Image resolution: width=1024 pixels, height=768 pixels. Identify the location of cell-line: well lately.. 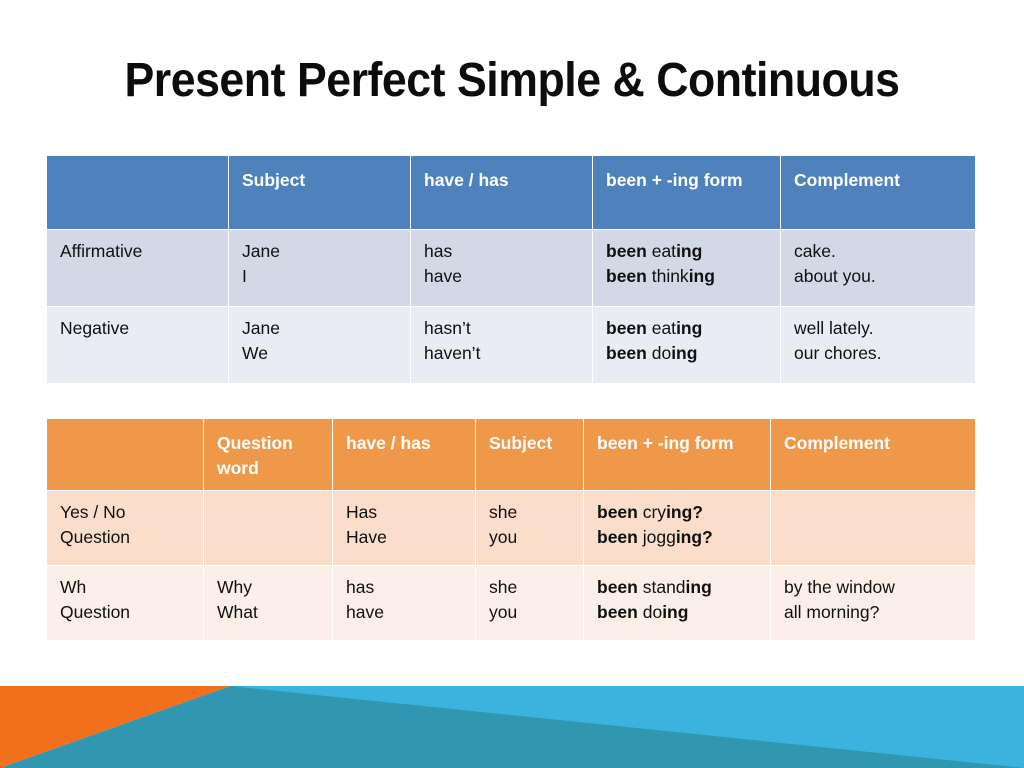
(834, 328).